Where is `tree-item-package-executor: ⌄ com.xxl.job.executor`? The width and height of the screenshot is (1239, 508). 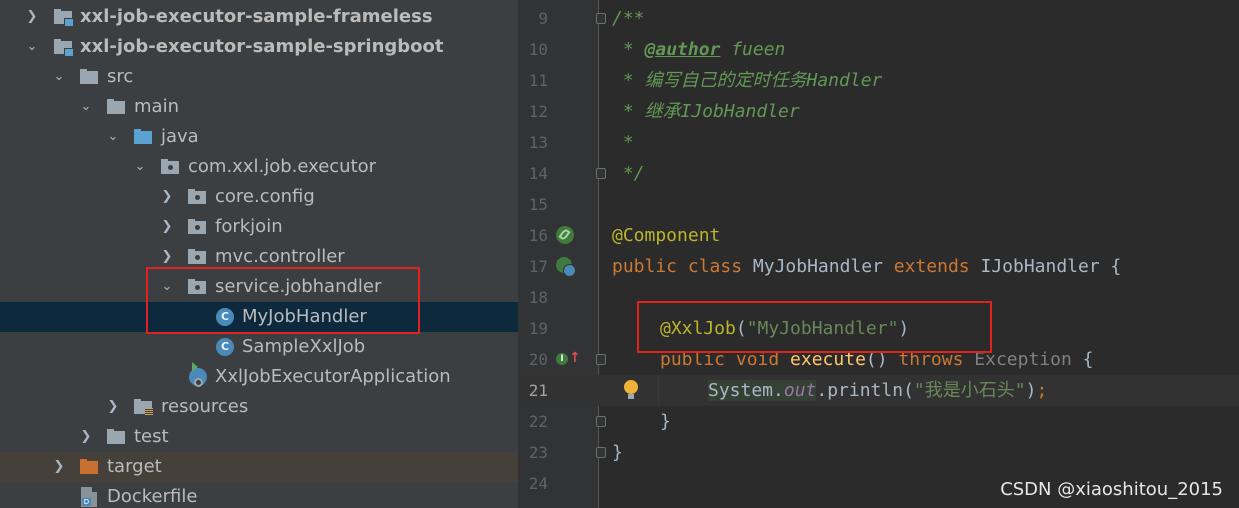
tree-item-package-executor: ⌄ com.xxl.job.executor is located at coordinates (259, 167).